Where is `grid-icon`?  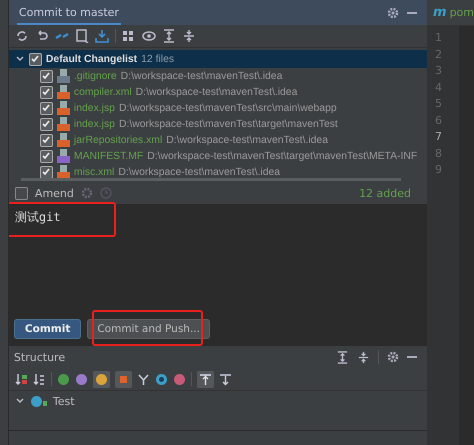
grid-icon is located at coordinates (129, 36).